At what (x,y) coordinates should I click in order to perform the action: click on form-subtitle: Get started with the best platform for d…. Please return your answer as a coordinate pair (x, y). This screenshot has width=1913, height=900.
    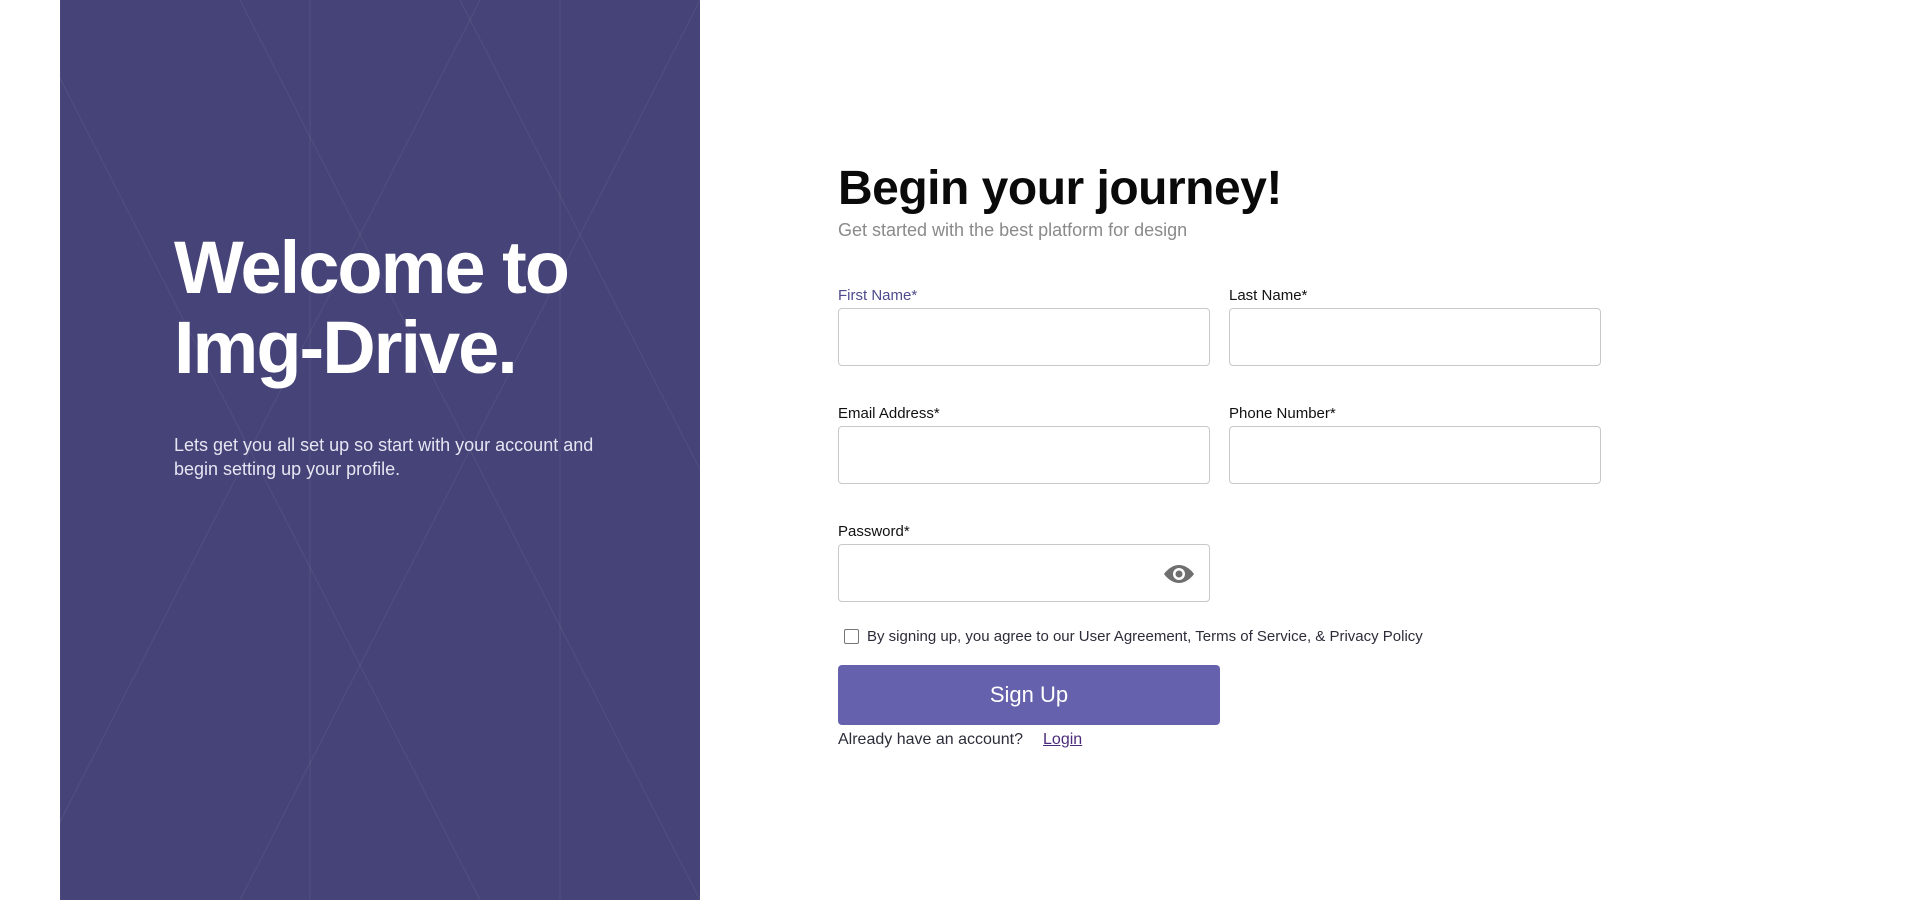
    Looking at the image, I should click on (1013, 230).